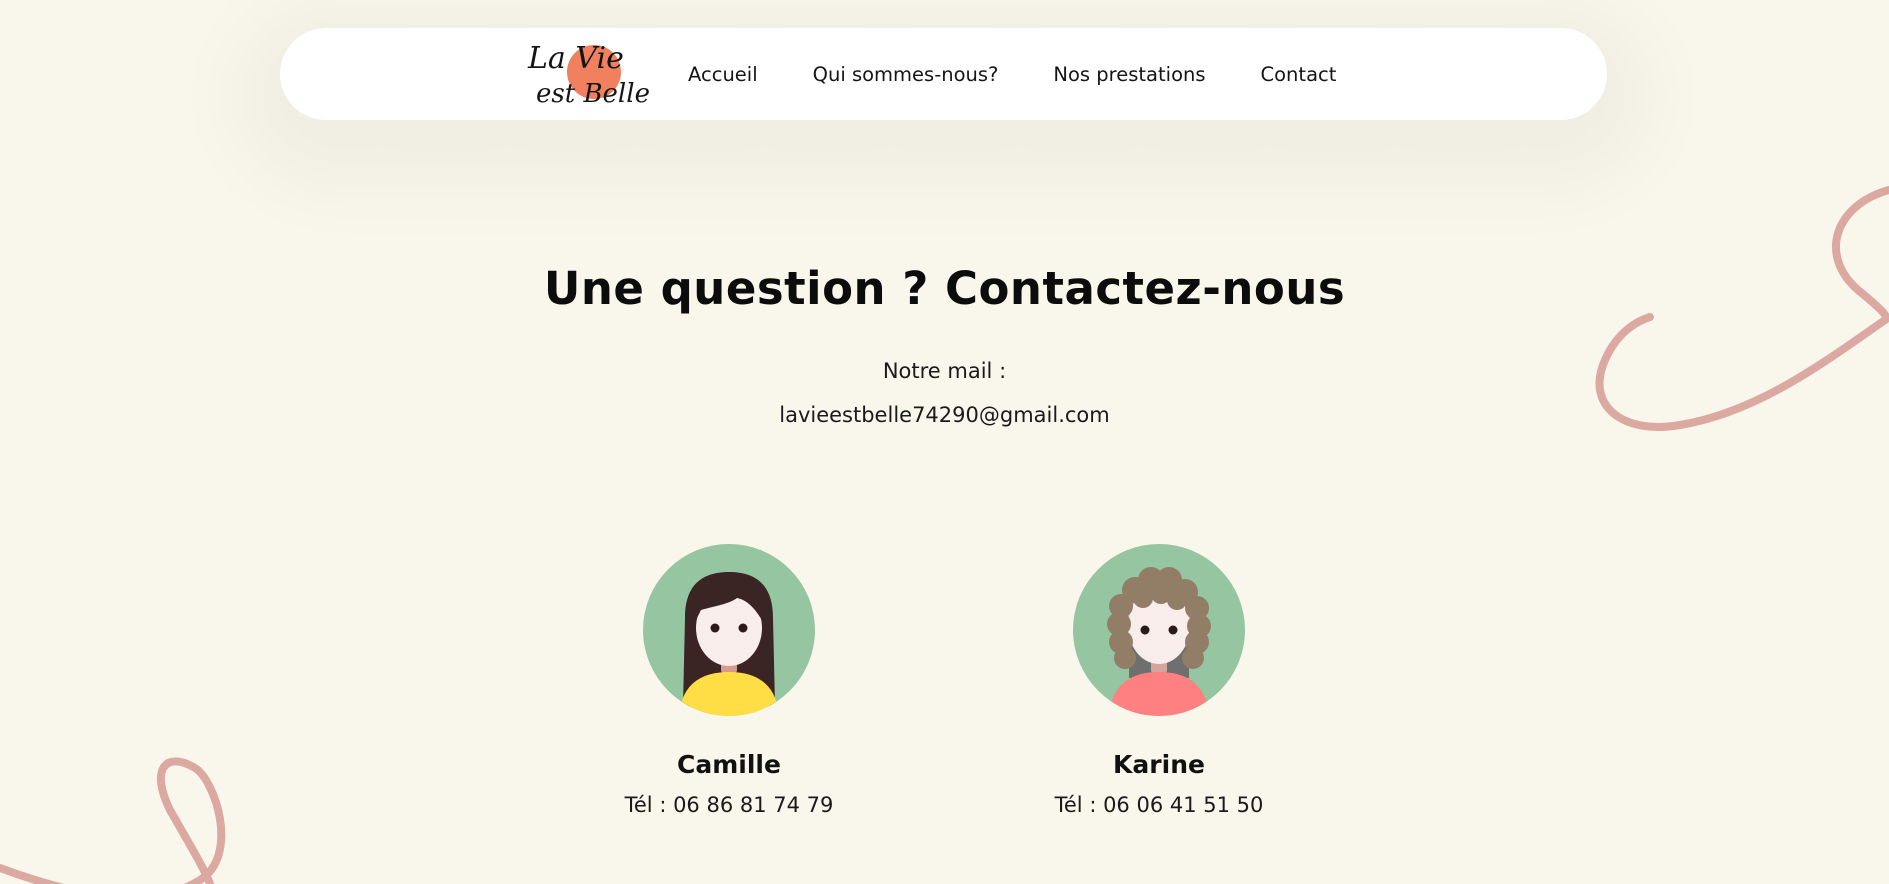 The width and height of the screenshot is (1889, 884). I want to click on nav-contact: Contact, so click(1299, 75).